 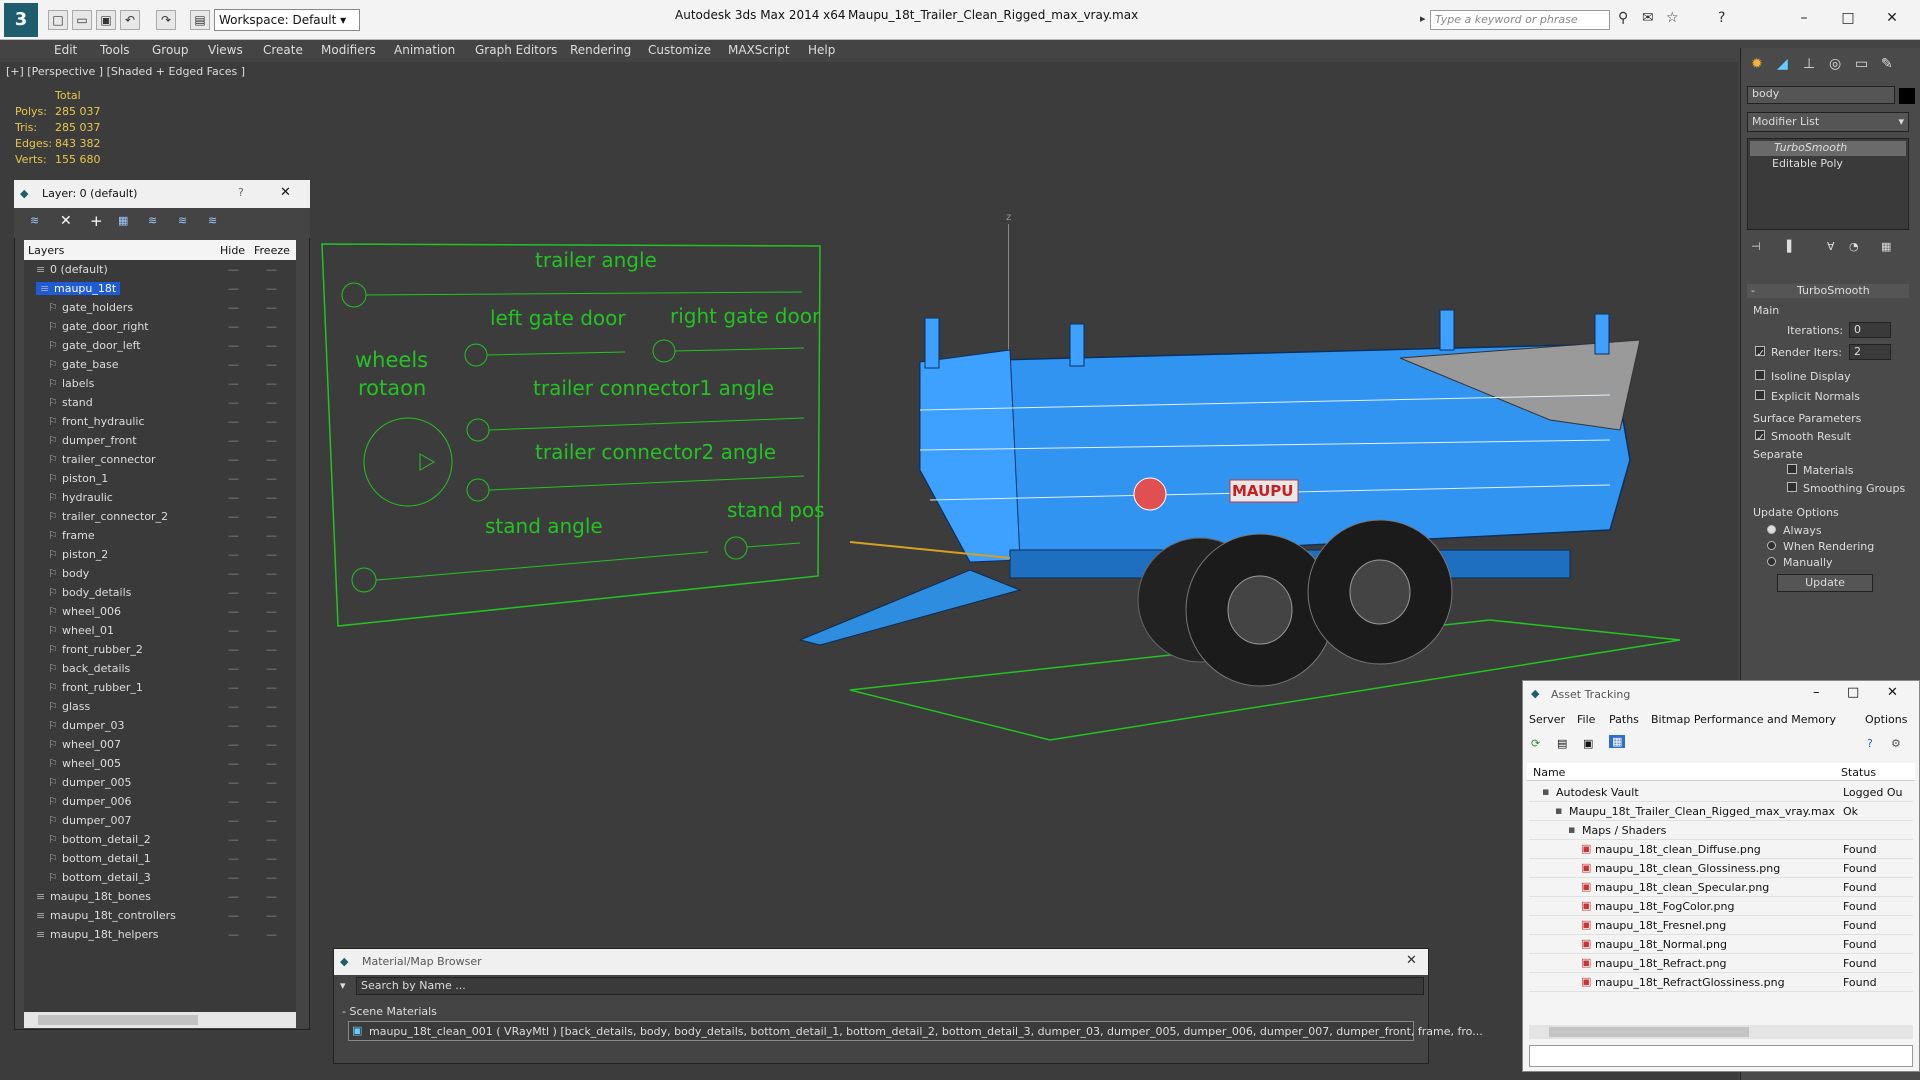 What do you see at coordinates (1828, 148) in the screenshot?
I see `stack-item-turbosmooth: TurboSmooth` at bounding box center [1828, 148].